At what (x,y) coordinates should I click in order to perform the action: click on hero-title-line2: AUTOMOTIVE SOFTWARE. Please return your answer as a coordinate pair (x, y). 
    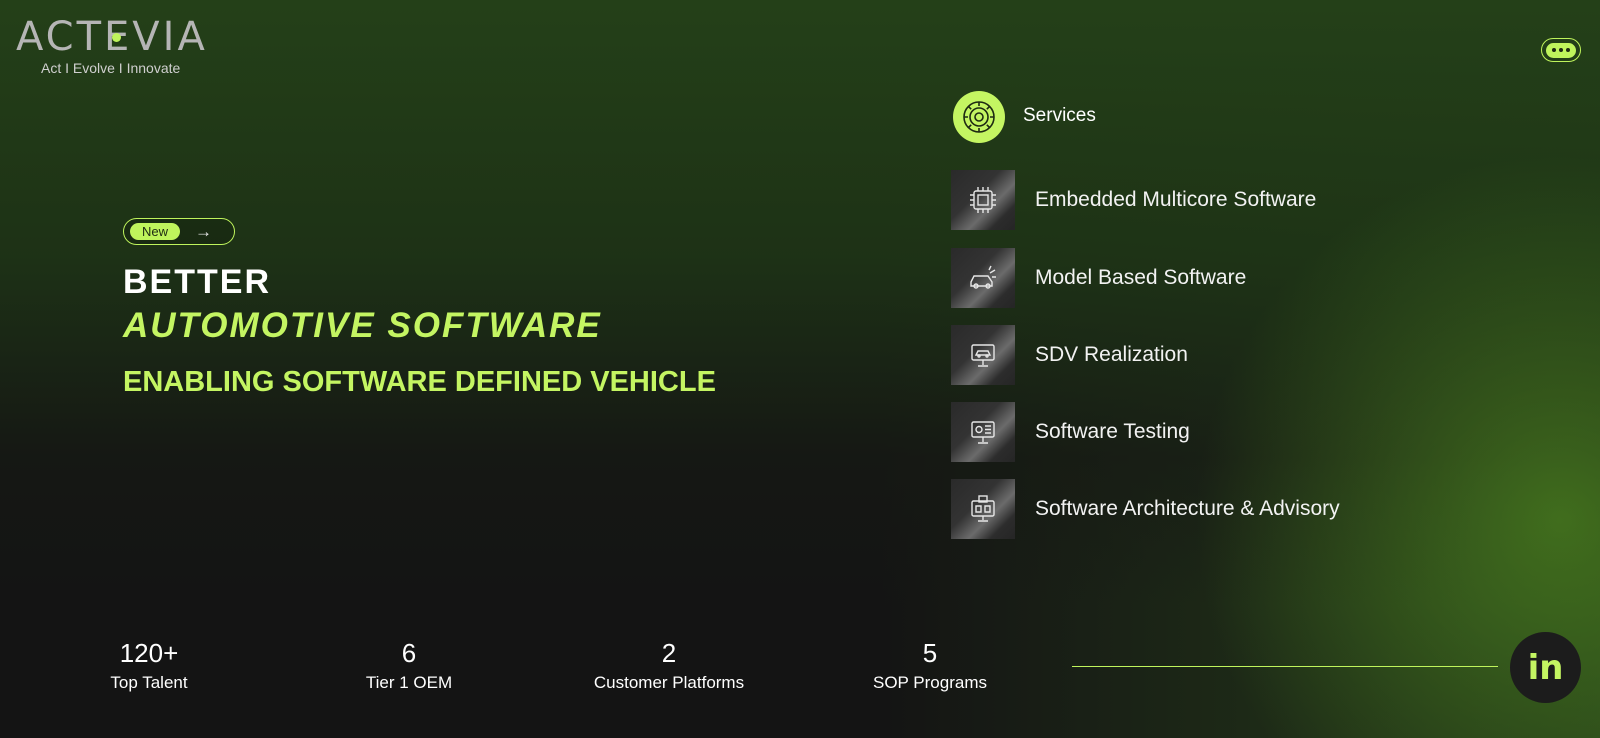
    Looking at the image, I should click on (362, 325).